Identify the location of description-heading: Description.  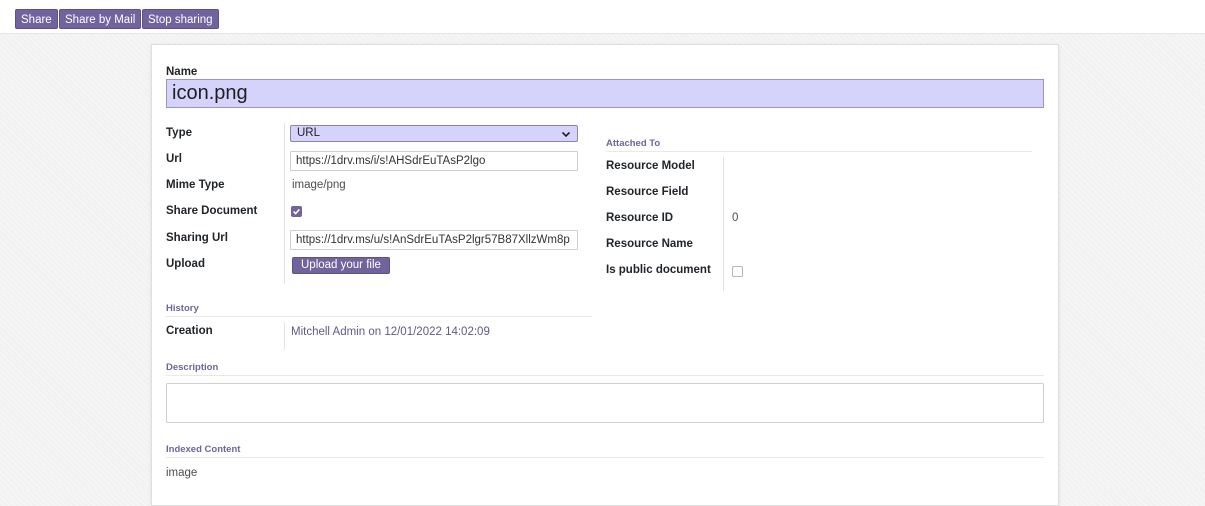
(192, 367).